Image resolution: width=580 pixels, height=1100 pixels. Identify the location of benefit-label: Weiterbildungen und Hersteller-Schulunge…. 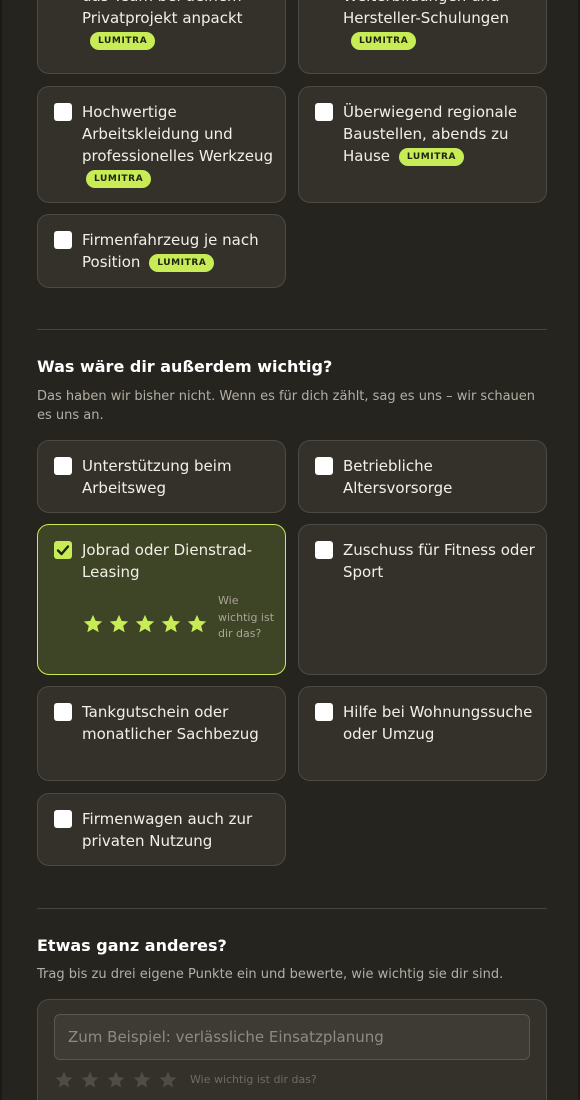
(426, 13).